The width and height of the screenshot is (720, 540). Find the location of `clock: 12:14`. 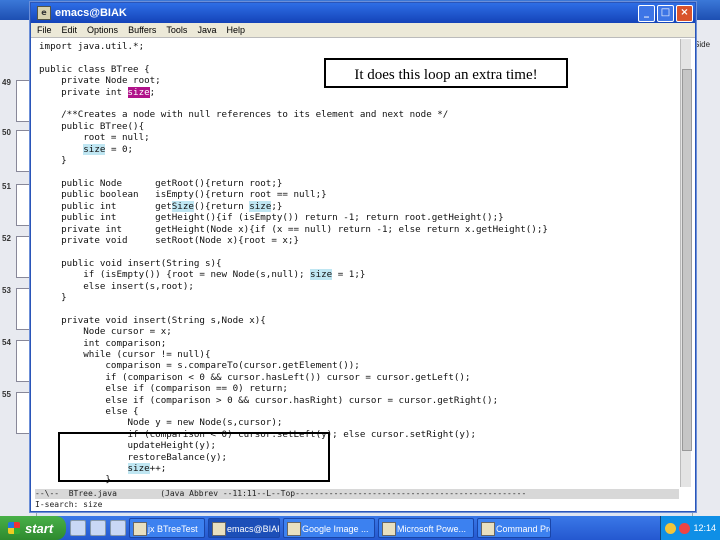

clock: 12:14 is located at coordinates (704, 528).